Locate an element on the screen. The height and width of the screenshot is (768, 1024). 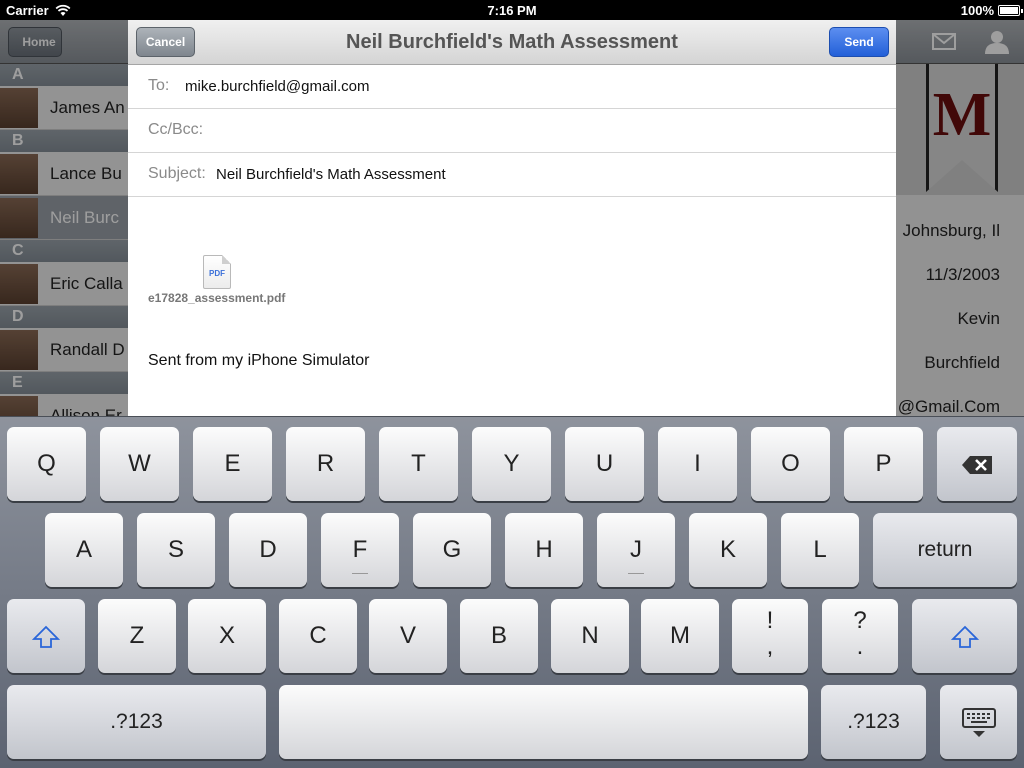
key-s: S is located at coordinates (176, 550).